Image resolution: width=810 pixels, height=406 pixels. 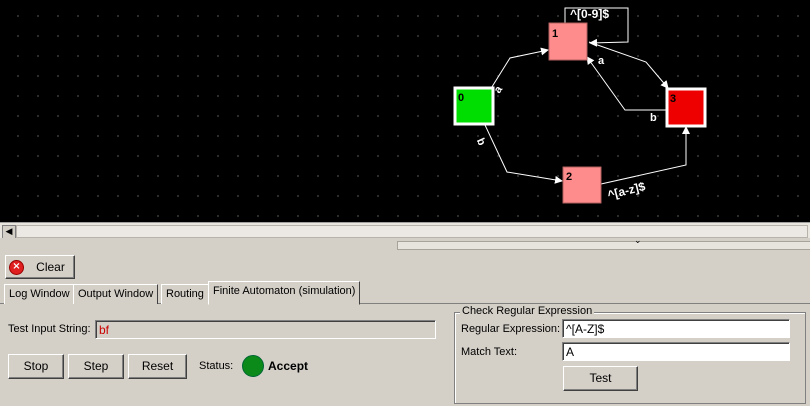 I want to click on state-0: 0, so click(x=474, y=106).